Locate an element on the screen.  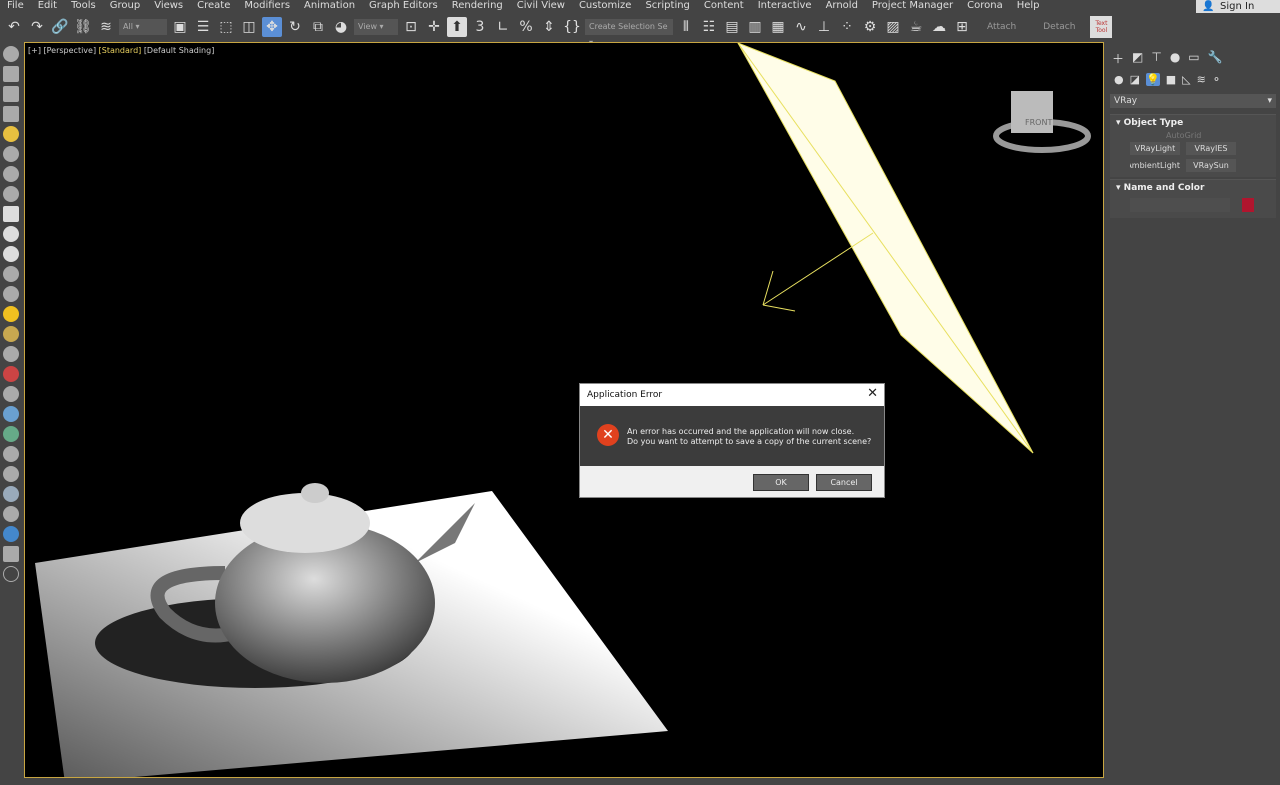
menu-group: Group is located at coordinates (125, 6).